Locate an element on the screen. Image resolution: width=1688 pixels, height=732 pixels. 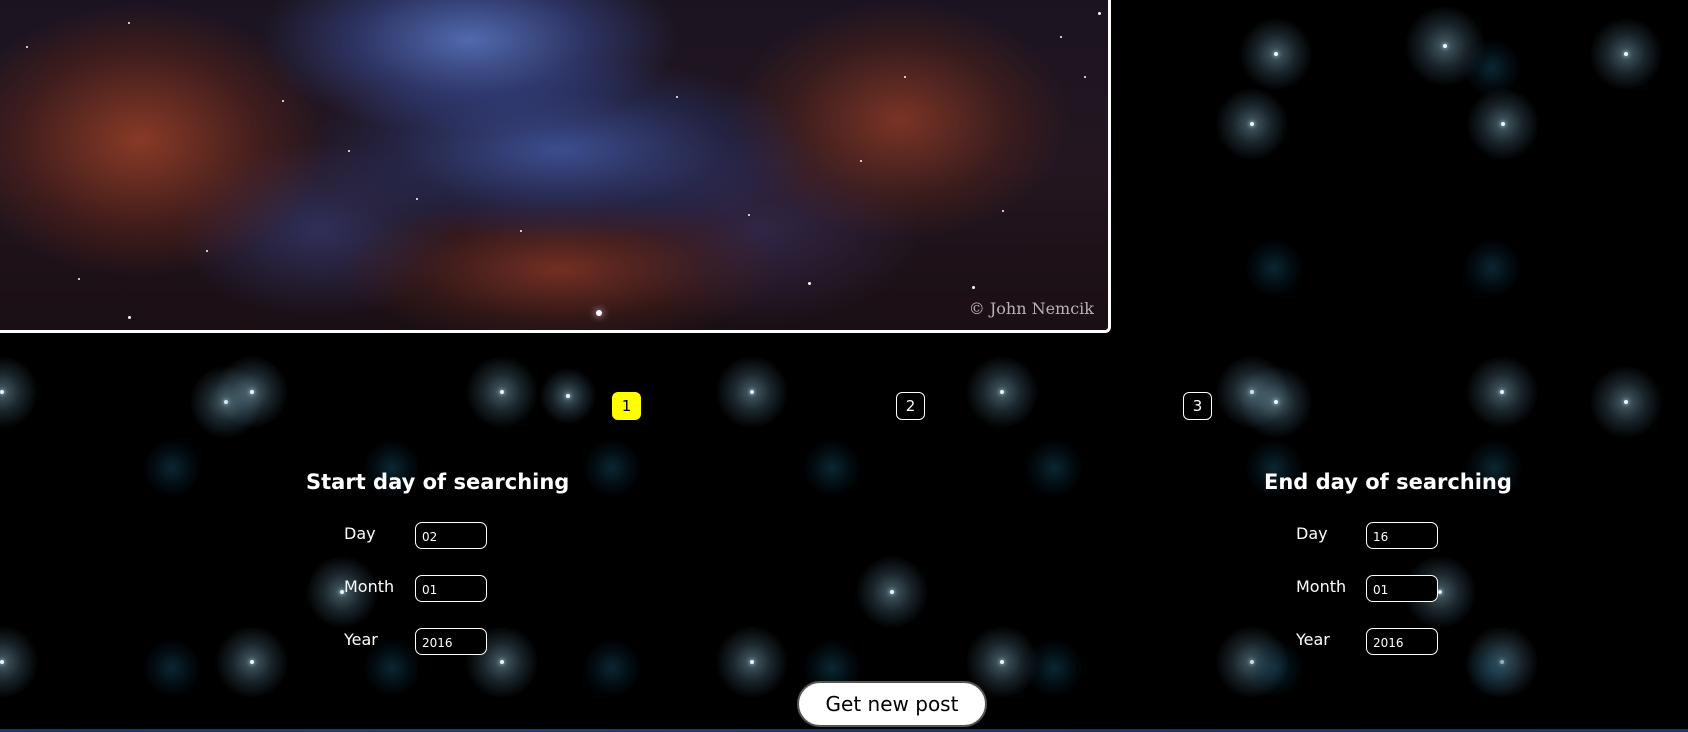
page-button-2: 2 is located at coordinates (910, 406).